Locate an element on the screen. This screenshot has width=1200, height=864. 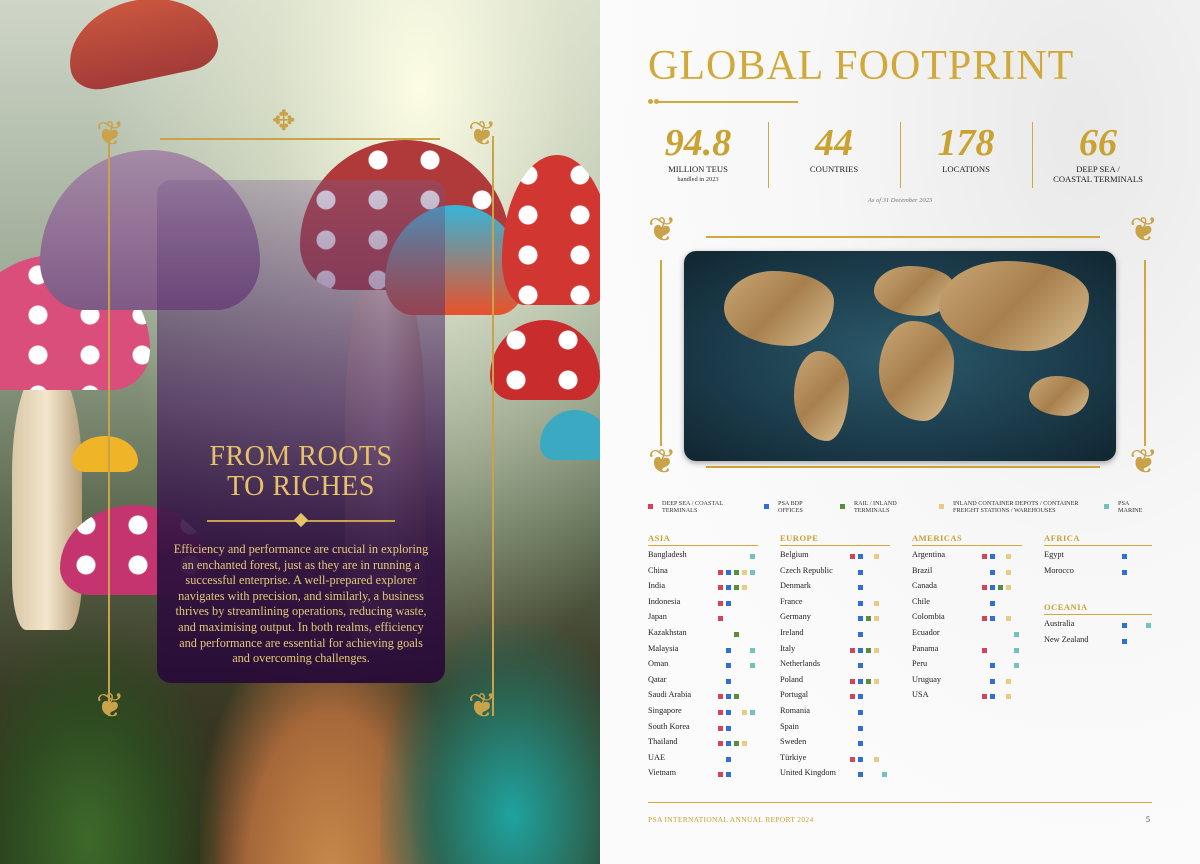
stat-terminals: 66 DEEP SEA / COASTAL TERMINALS is located at coordinates (1098, 153).